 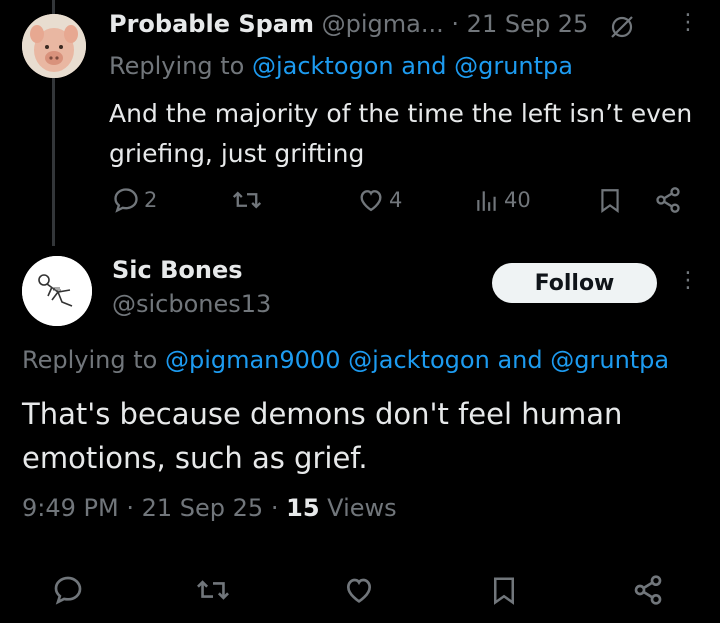 I want to click on views-button: 40, so click(x=502, y=200).